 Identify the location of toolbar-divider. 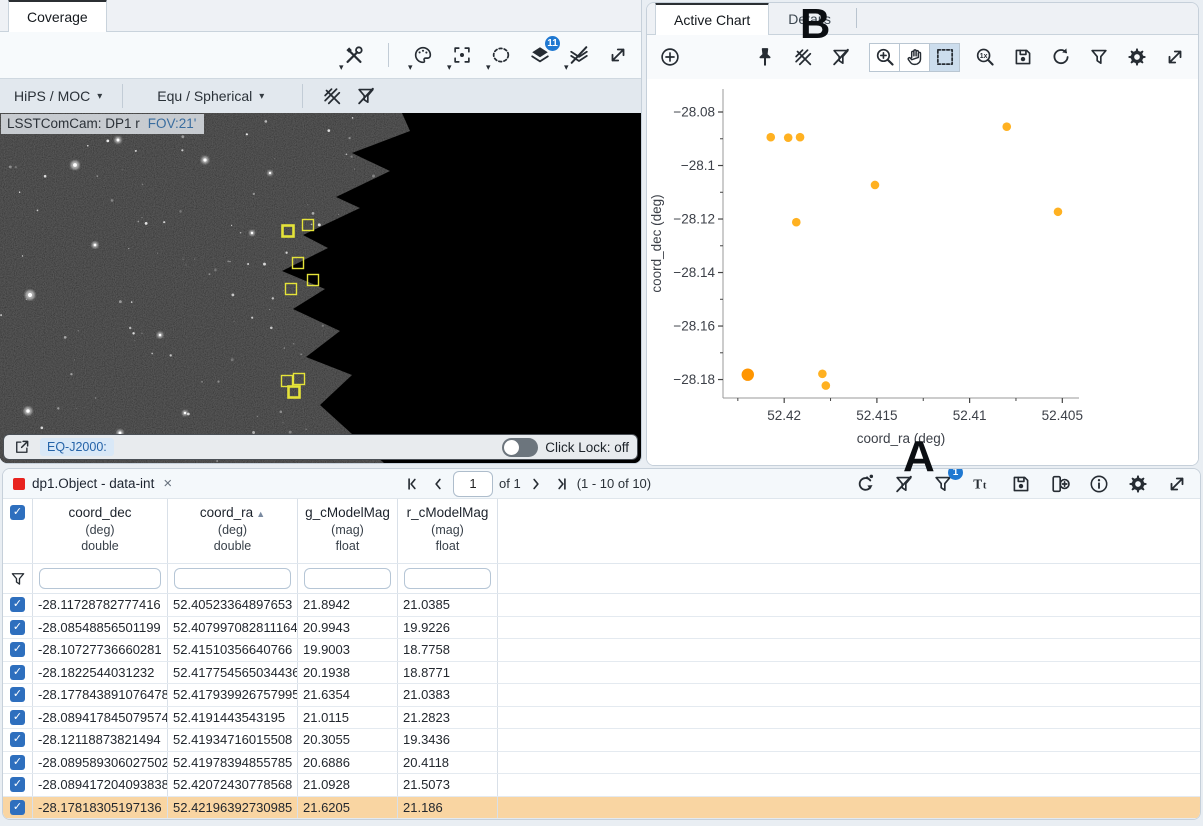
(388, 55).